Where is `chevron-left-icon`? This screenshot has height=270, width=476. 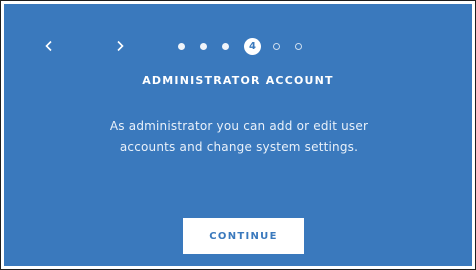
chevron-left-icon is located at coordinates (48, 46).